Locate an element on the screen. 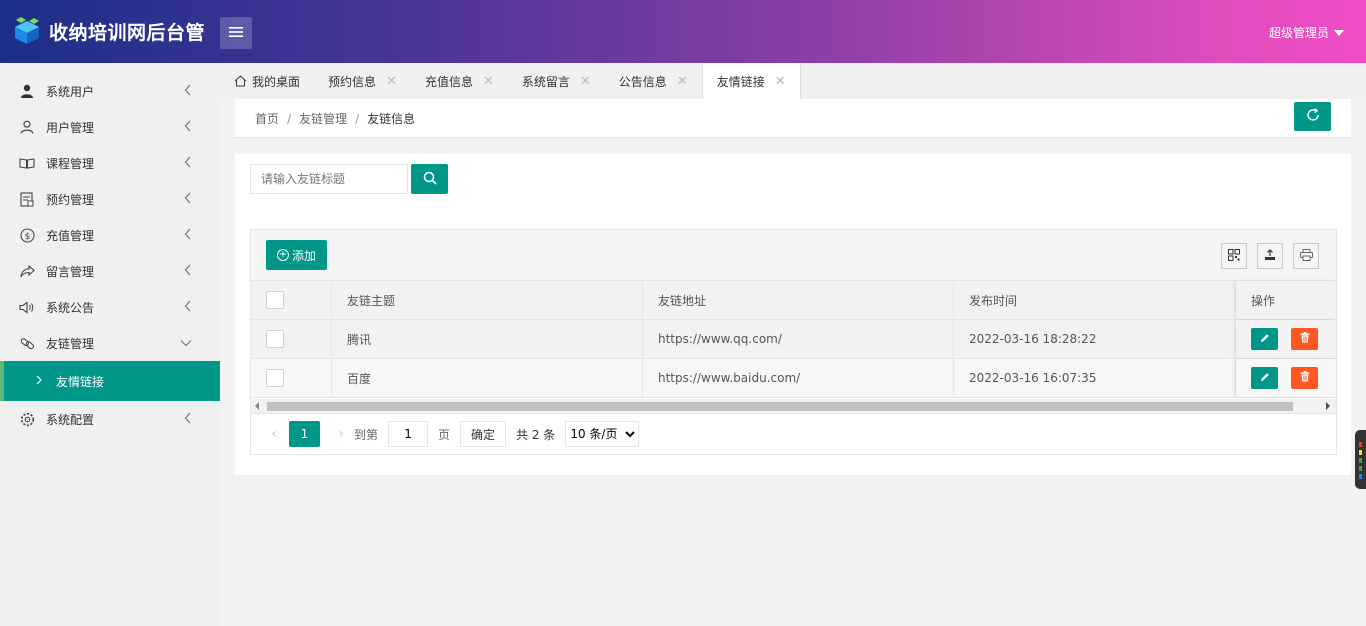  menu-toggle-button is located at coordinates (236, 33).